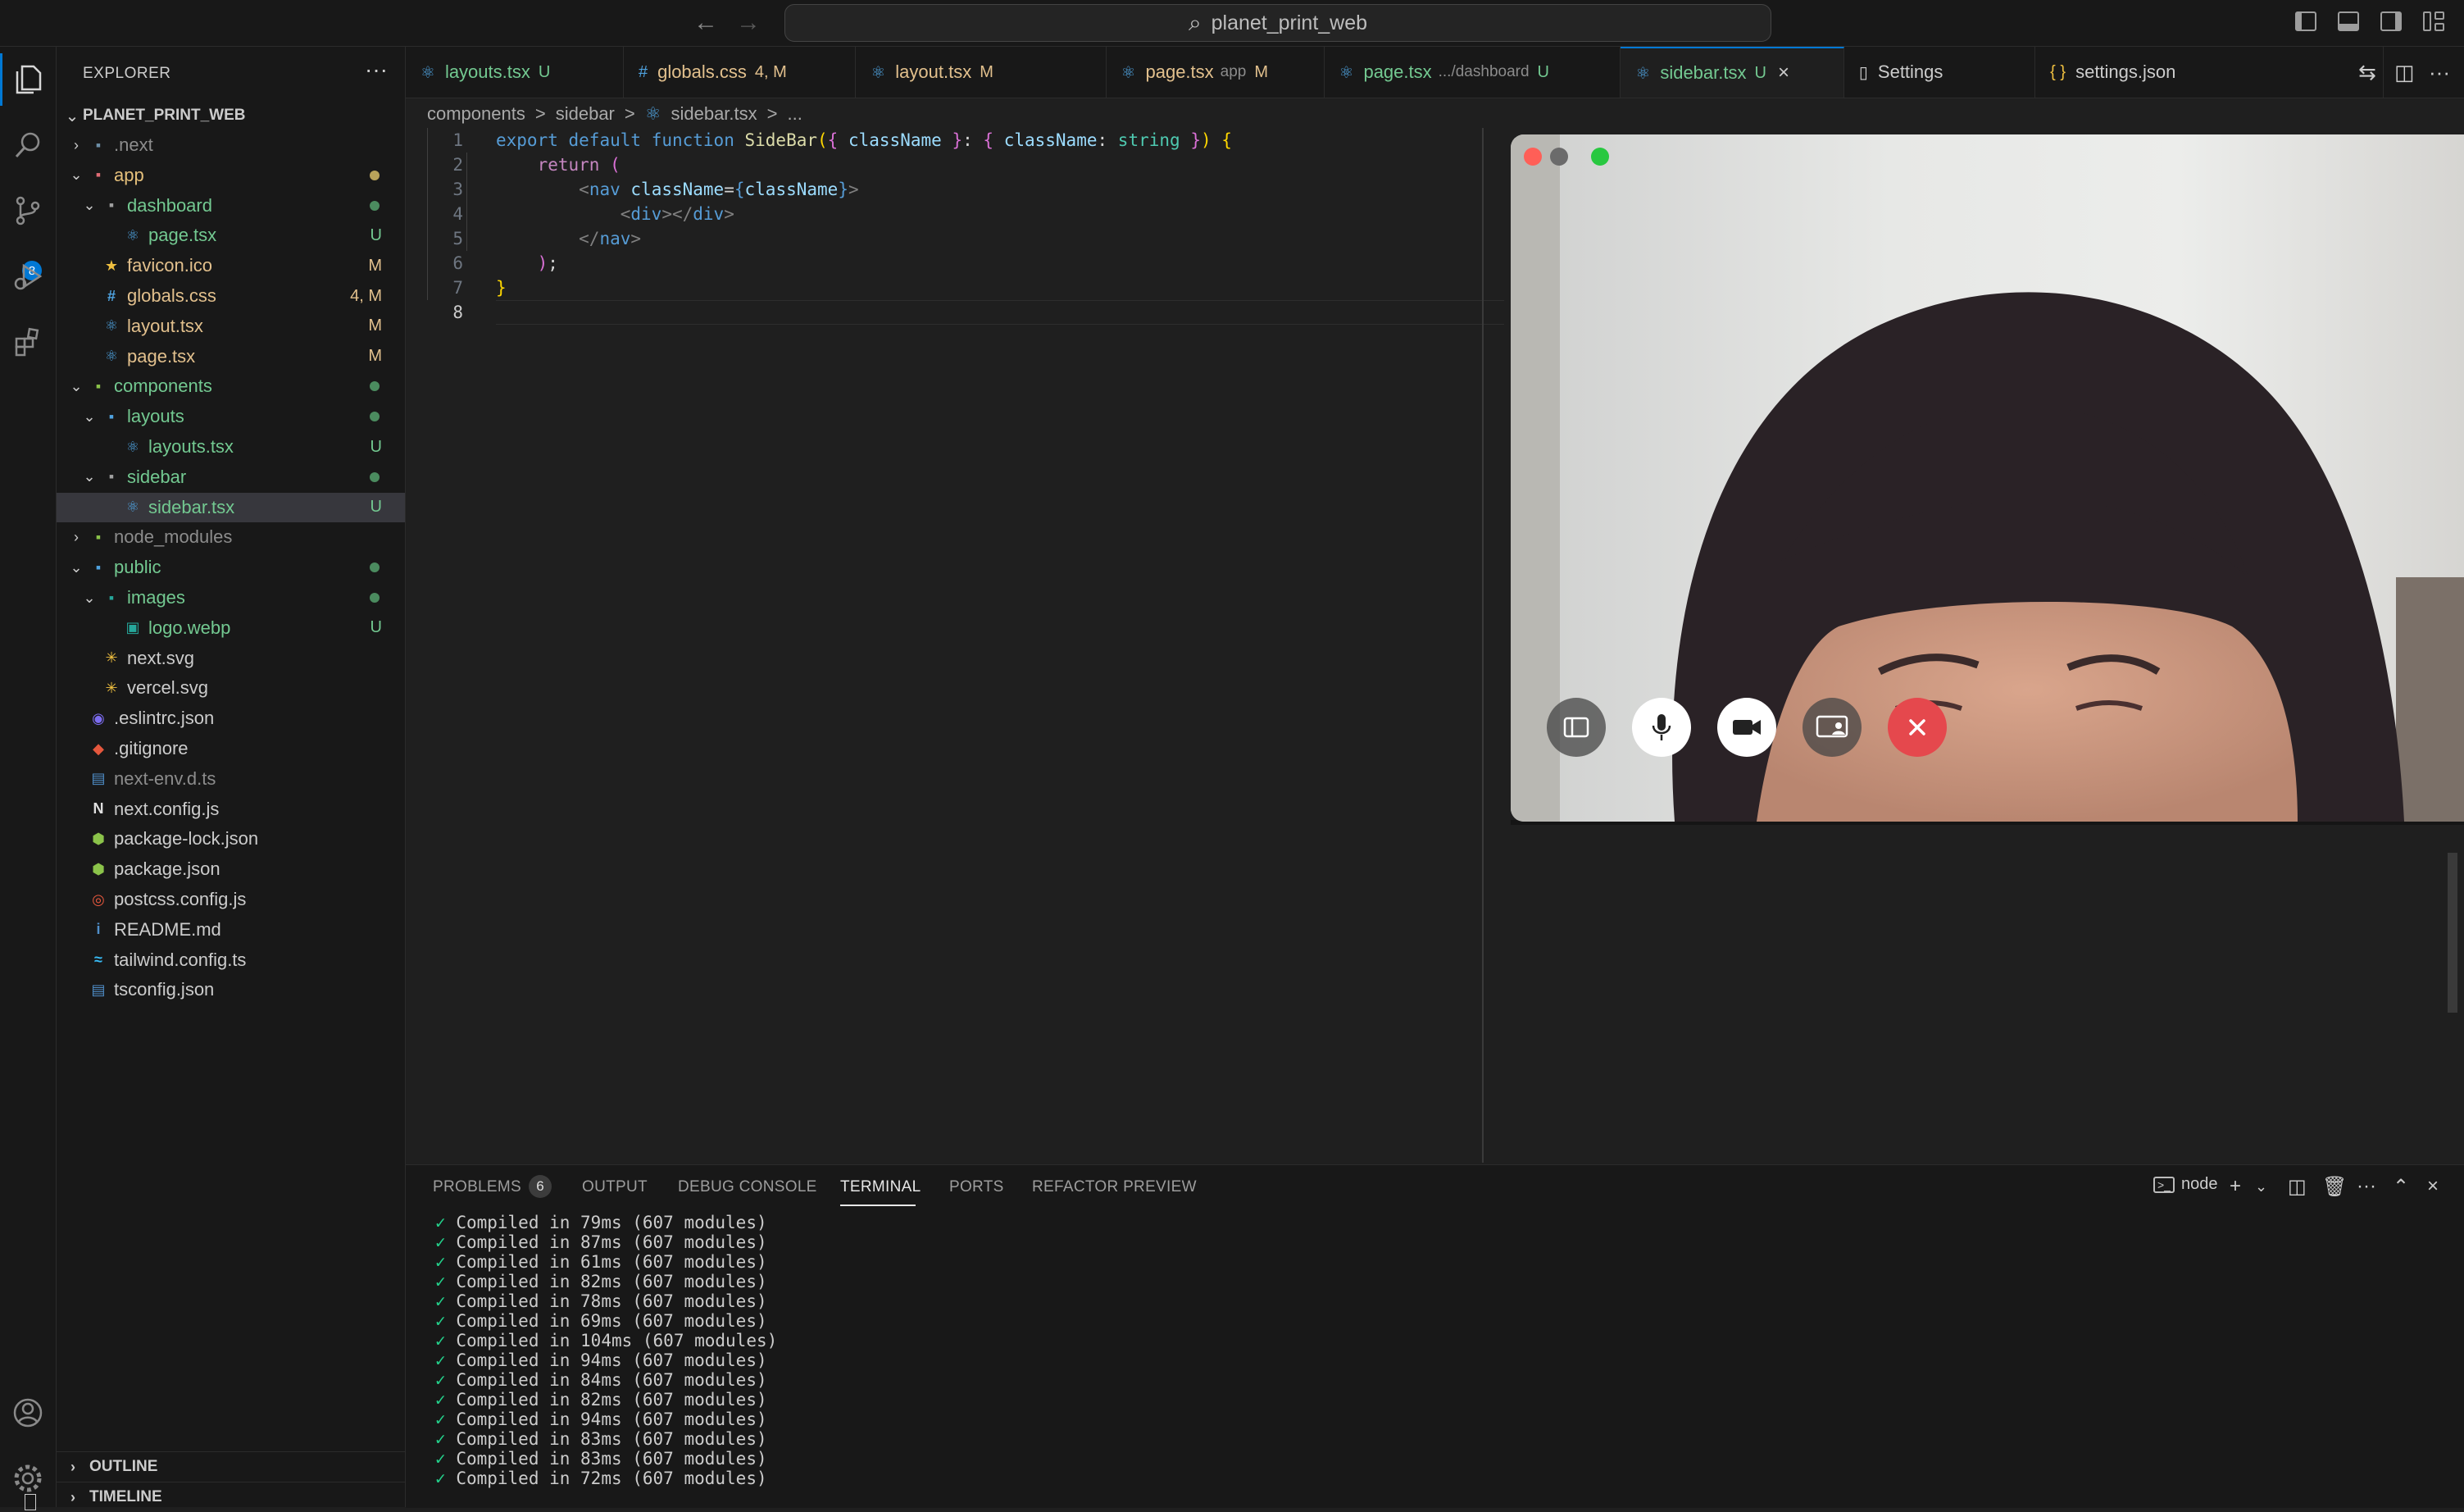  I want to click on close-window-button, so click(1533, 157).